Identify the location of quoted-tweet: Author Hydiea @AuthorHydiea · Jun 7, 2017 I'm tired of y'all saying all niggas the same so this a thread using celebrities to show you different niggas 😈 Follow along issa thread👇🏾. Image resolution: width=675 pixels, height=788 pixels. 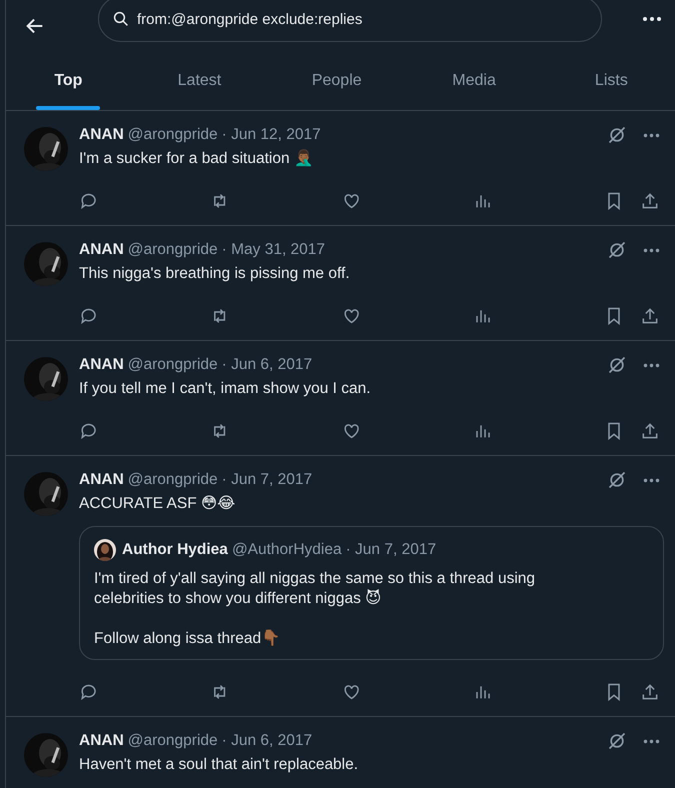
(371, 593).